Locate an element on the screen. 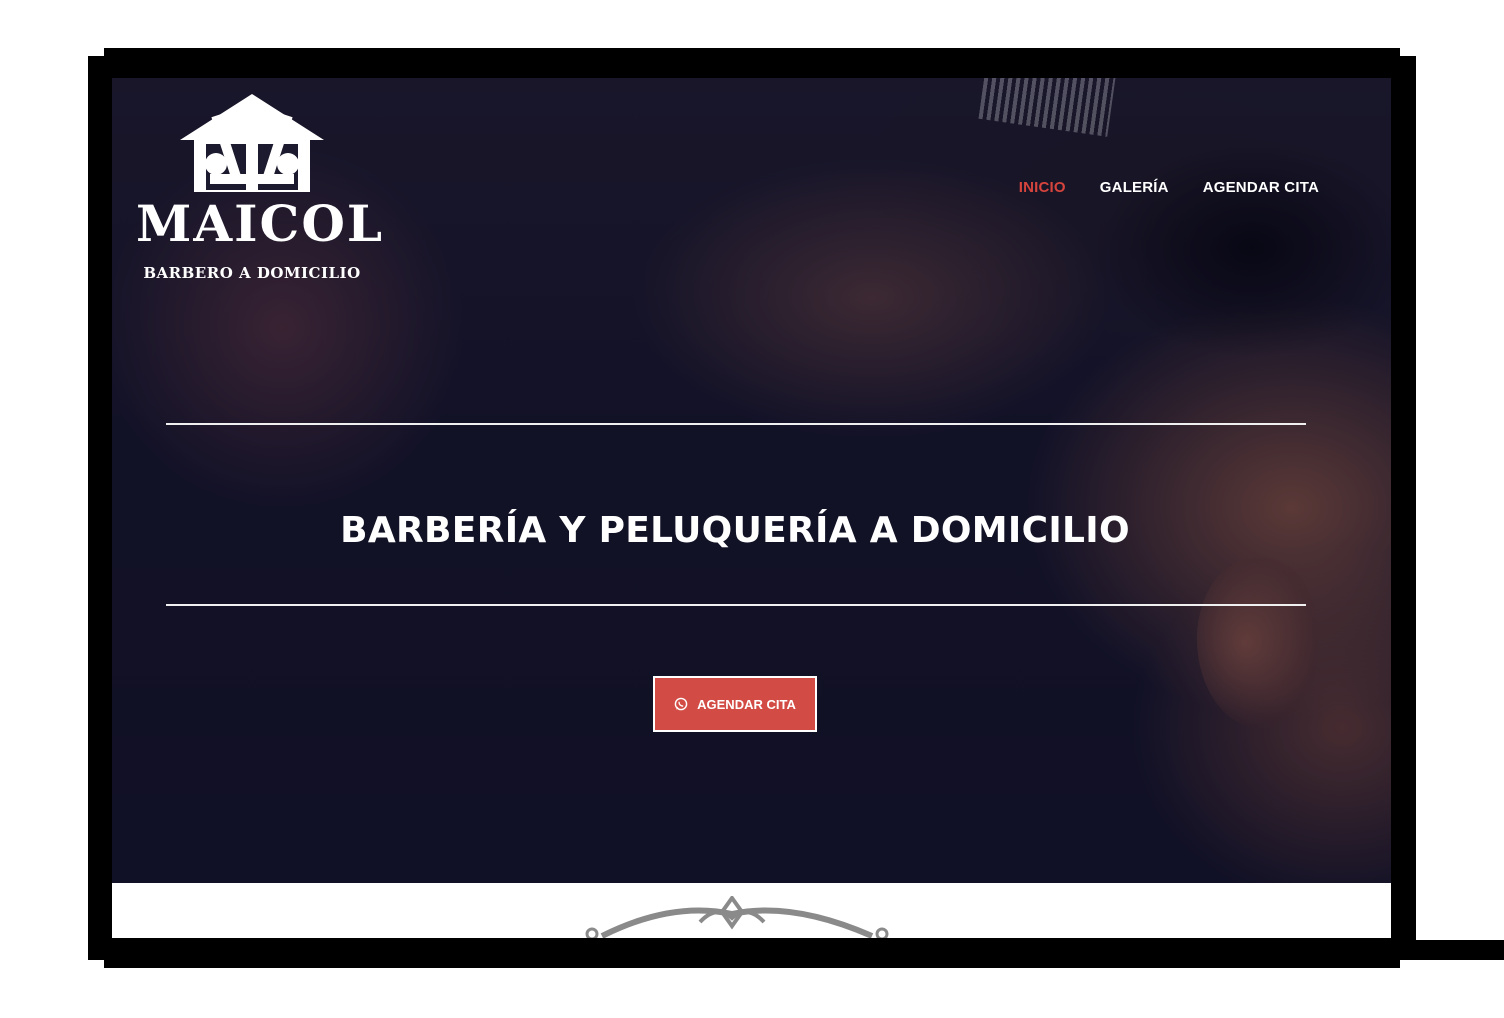 The height and width of the screenshot is (1018, 1504). main-nav: INICIO GALERÍA AGENDAR CITA is located at coordinates (1169, 187).